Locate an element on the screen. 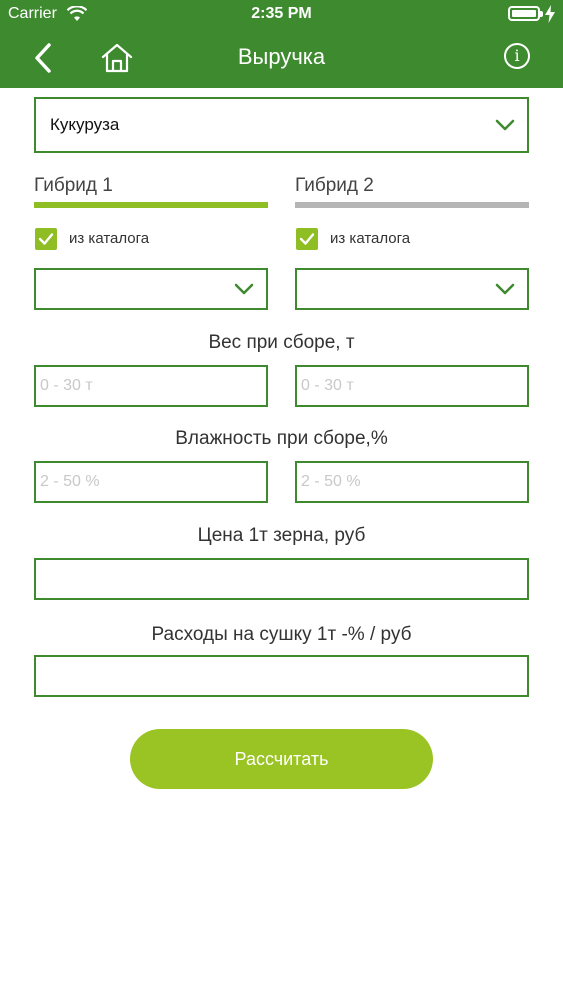 This screenshot has width=563, height=1000. hybrid-2-select is located at coordinates (412, 289).